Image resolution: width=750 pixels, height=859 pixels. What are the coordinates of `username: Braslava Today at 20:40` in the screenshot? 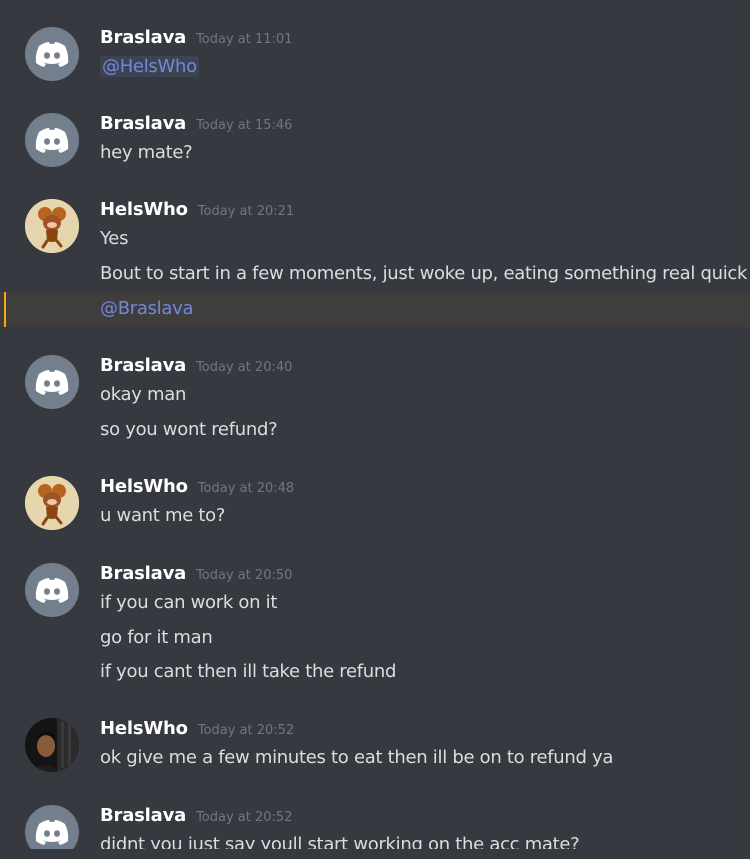 It's located at (196, 365).